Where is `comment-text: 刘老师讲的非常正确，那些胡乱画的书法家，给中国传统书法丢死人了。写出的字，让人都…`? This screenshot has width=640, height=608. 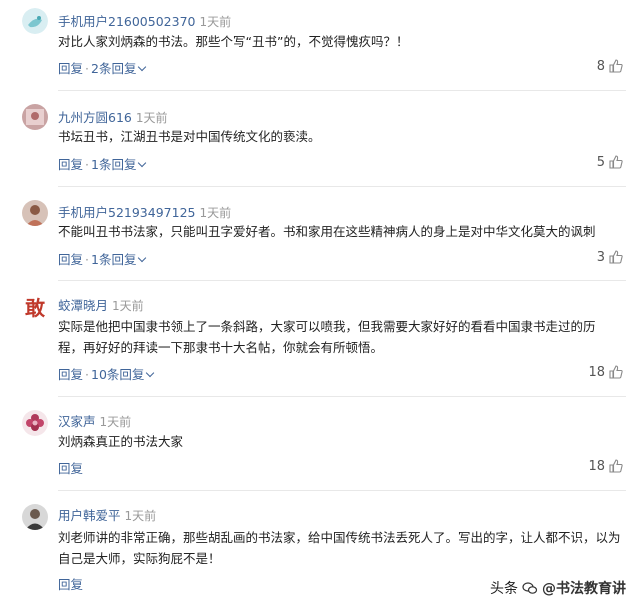 comment-text: 刘老师讲的非常正确，那些胡乱画的书法家，给中国传统书法丢死人了。写出的字，让人都… is located at coordinates (339, 548).